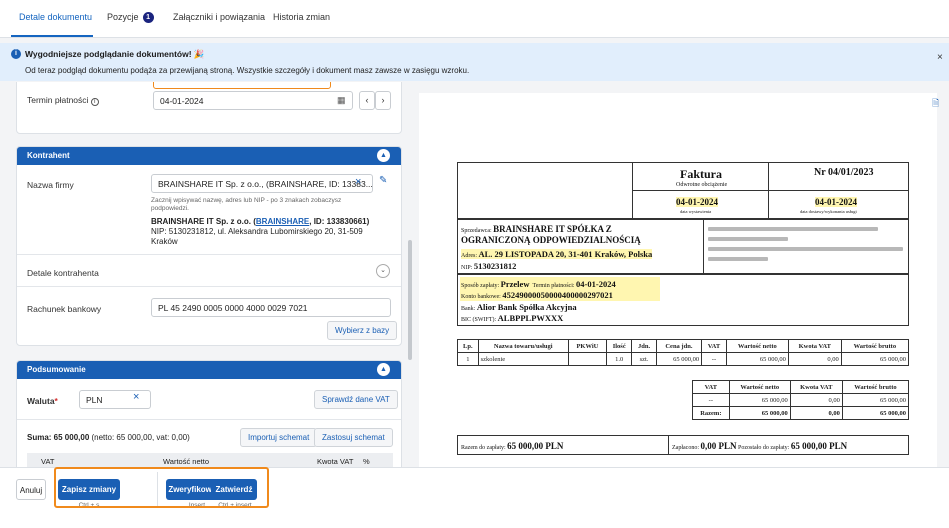  What do you see at coordinates (644, 359) in the screenshot?
I see `cell: szt.` at bounding box center [644, 359].